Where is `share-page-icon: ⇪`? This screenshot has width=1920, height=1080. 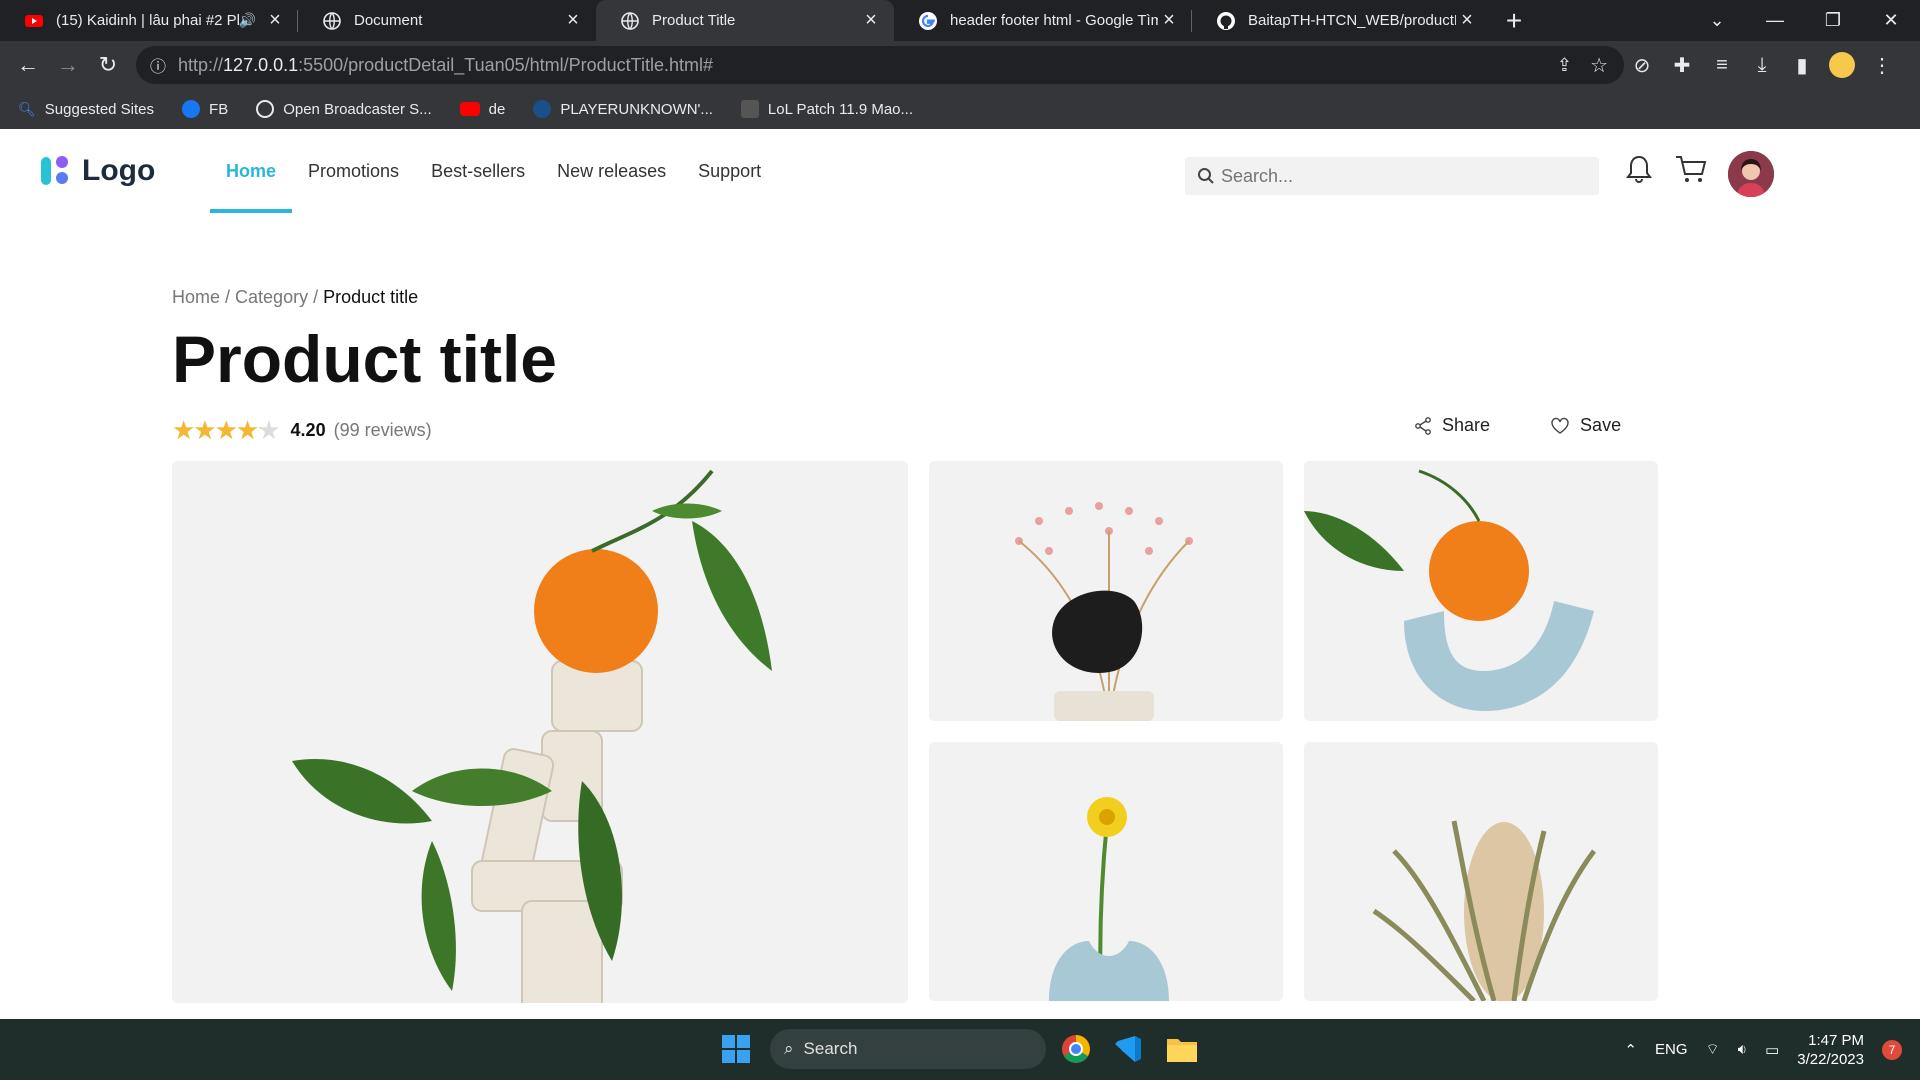
share-page-icon: ⇪ is located at coordinates (1564, 65).